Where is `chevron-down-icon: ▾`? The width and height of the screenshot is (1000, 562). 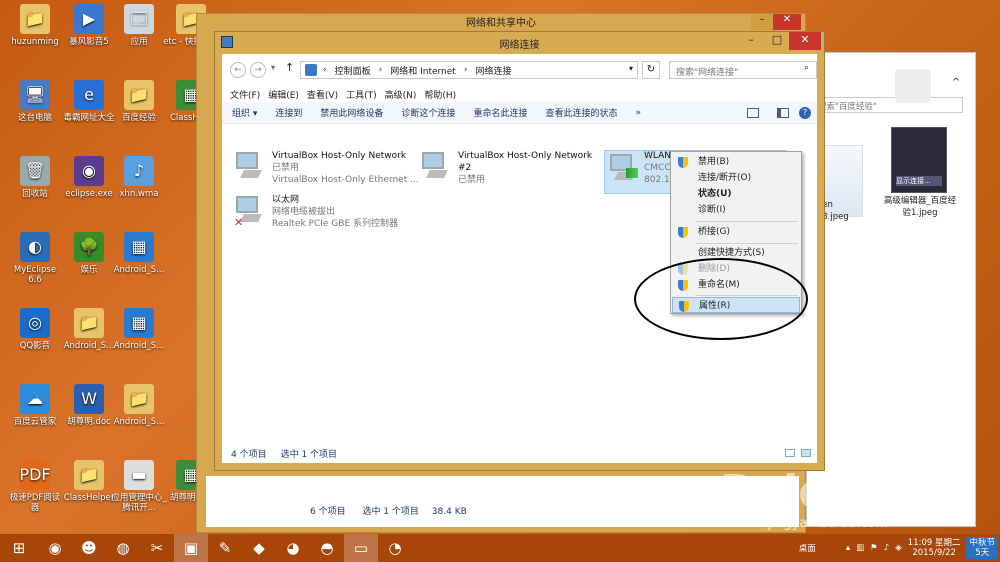 chevron-down-icon: ▾ is located at coordinates (631, 68).